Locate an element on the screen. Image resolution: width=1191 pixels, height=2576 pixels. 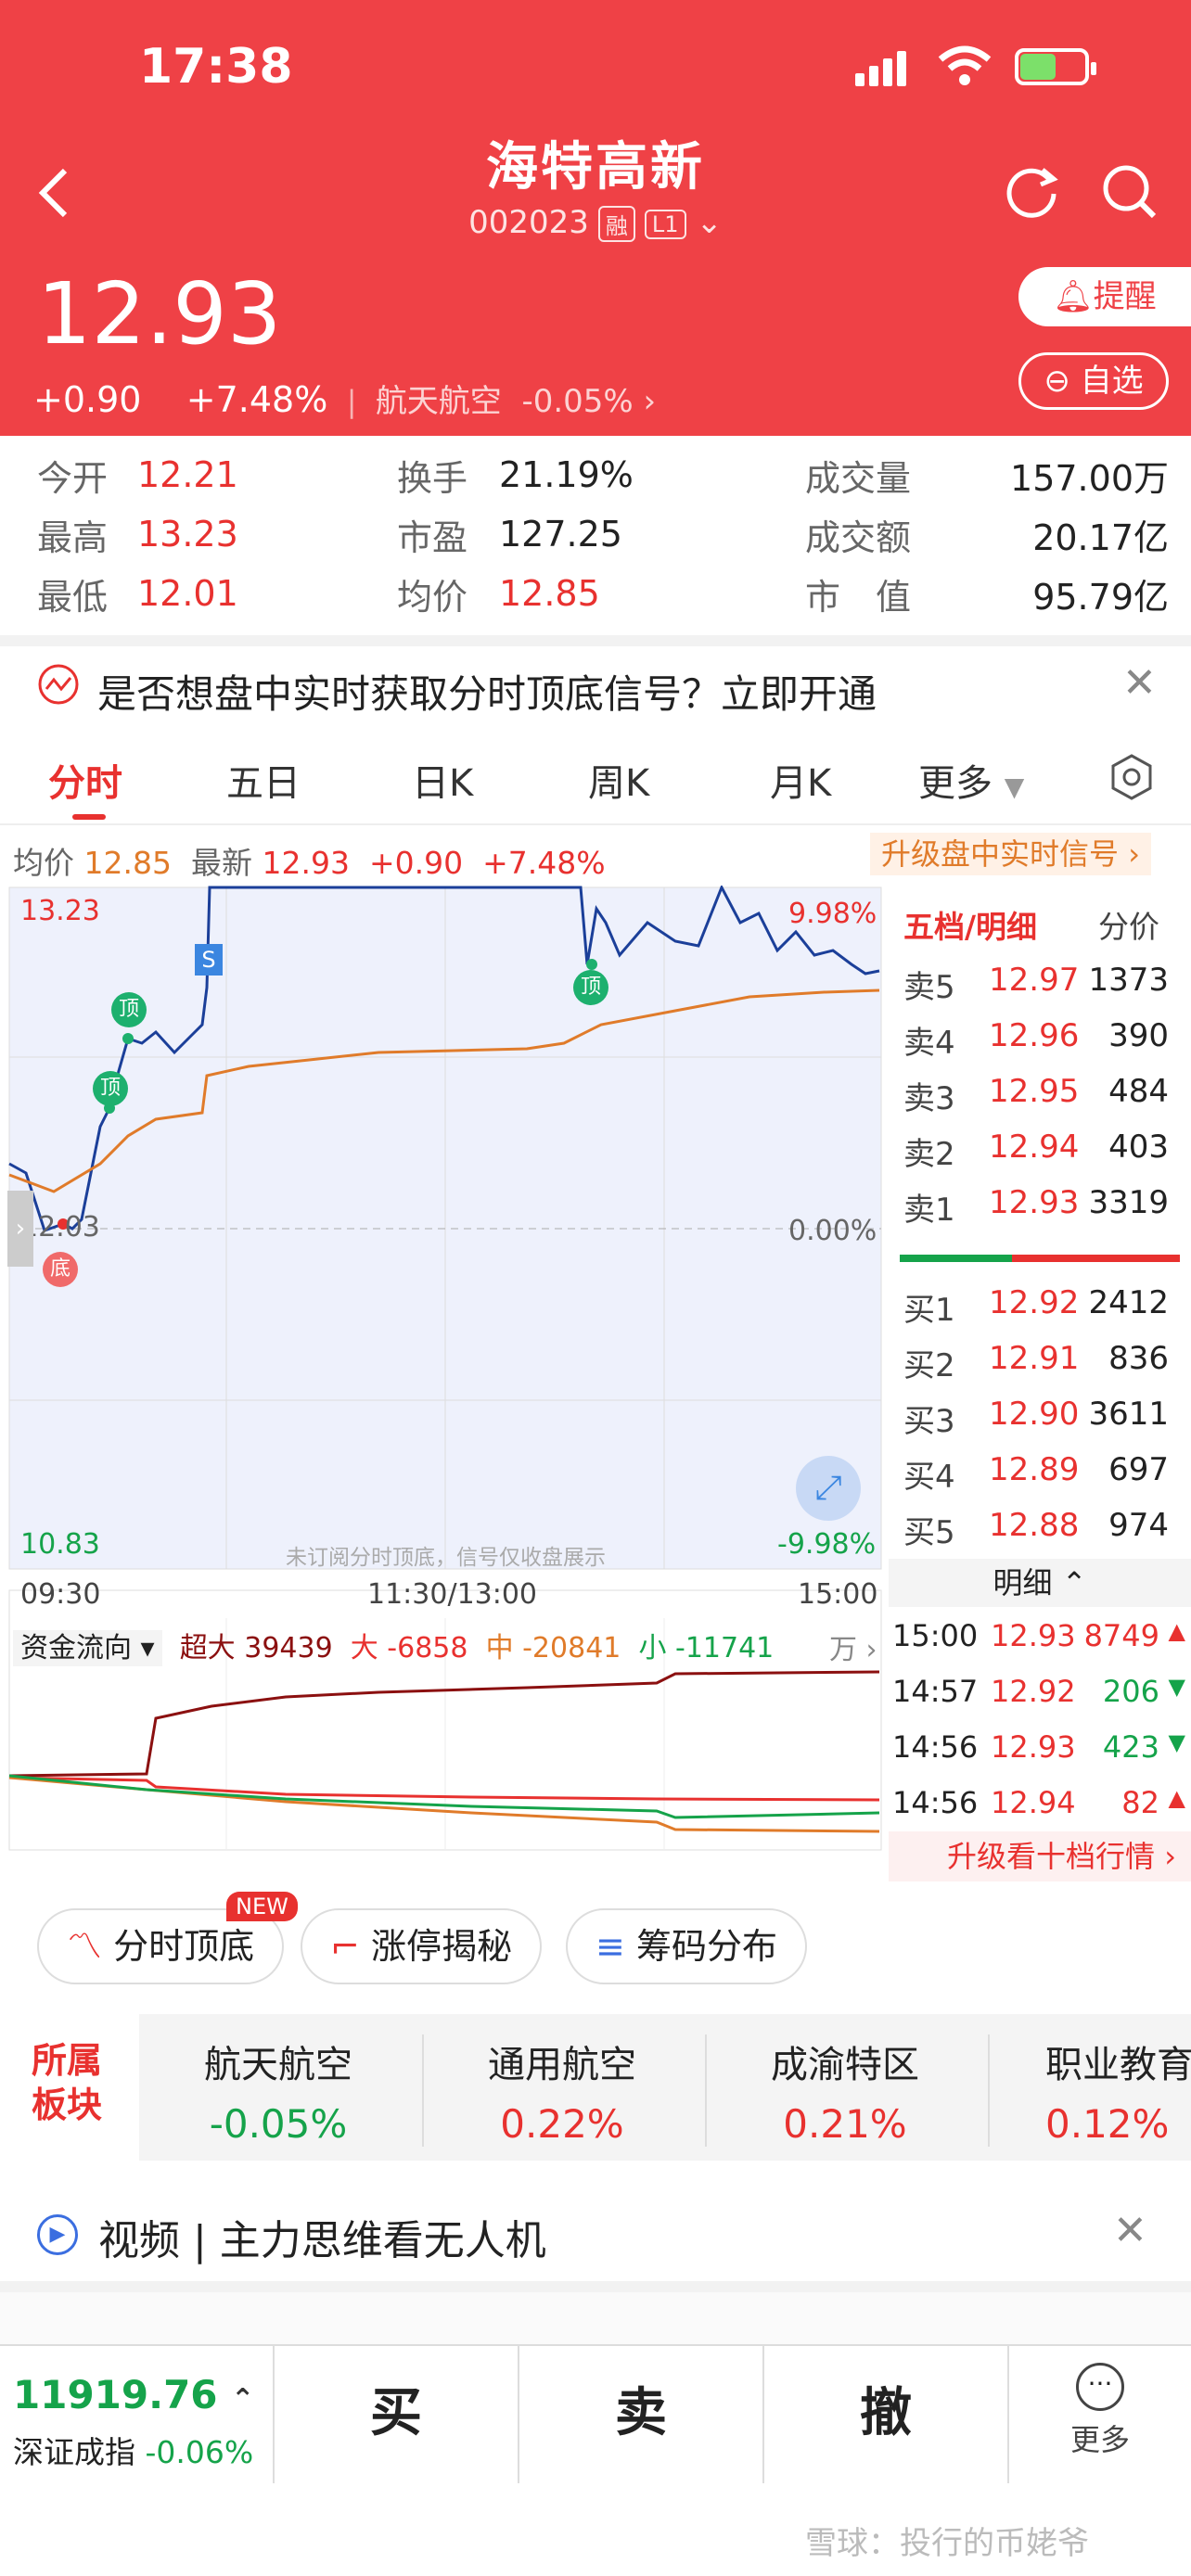
tab-daily: 日K is located at coordinates (442, 780).